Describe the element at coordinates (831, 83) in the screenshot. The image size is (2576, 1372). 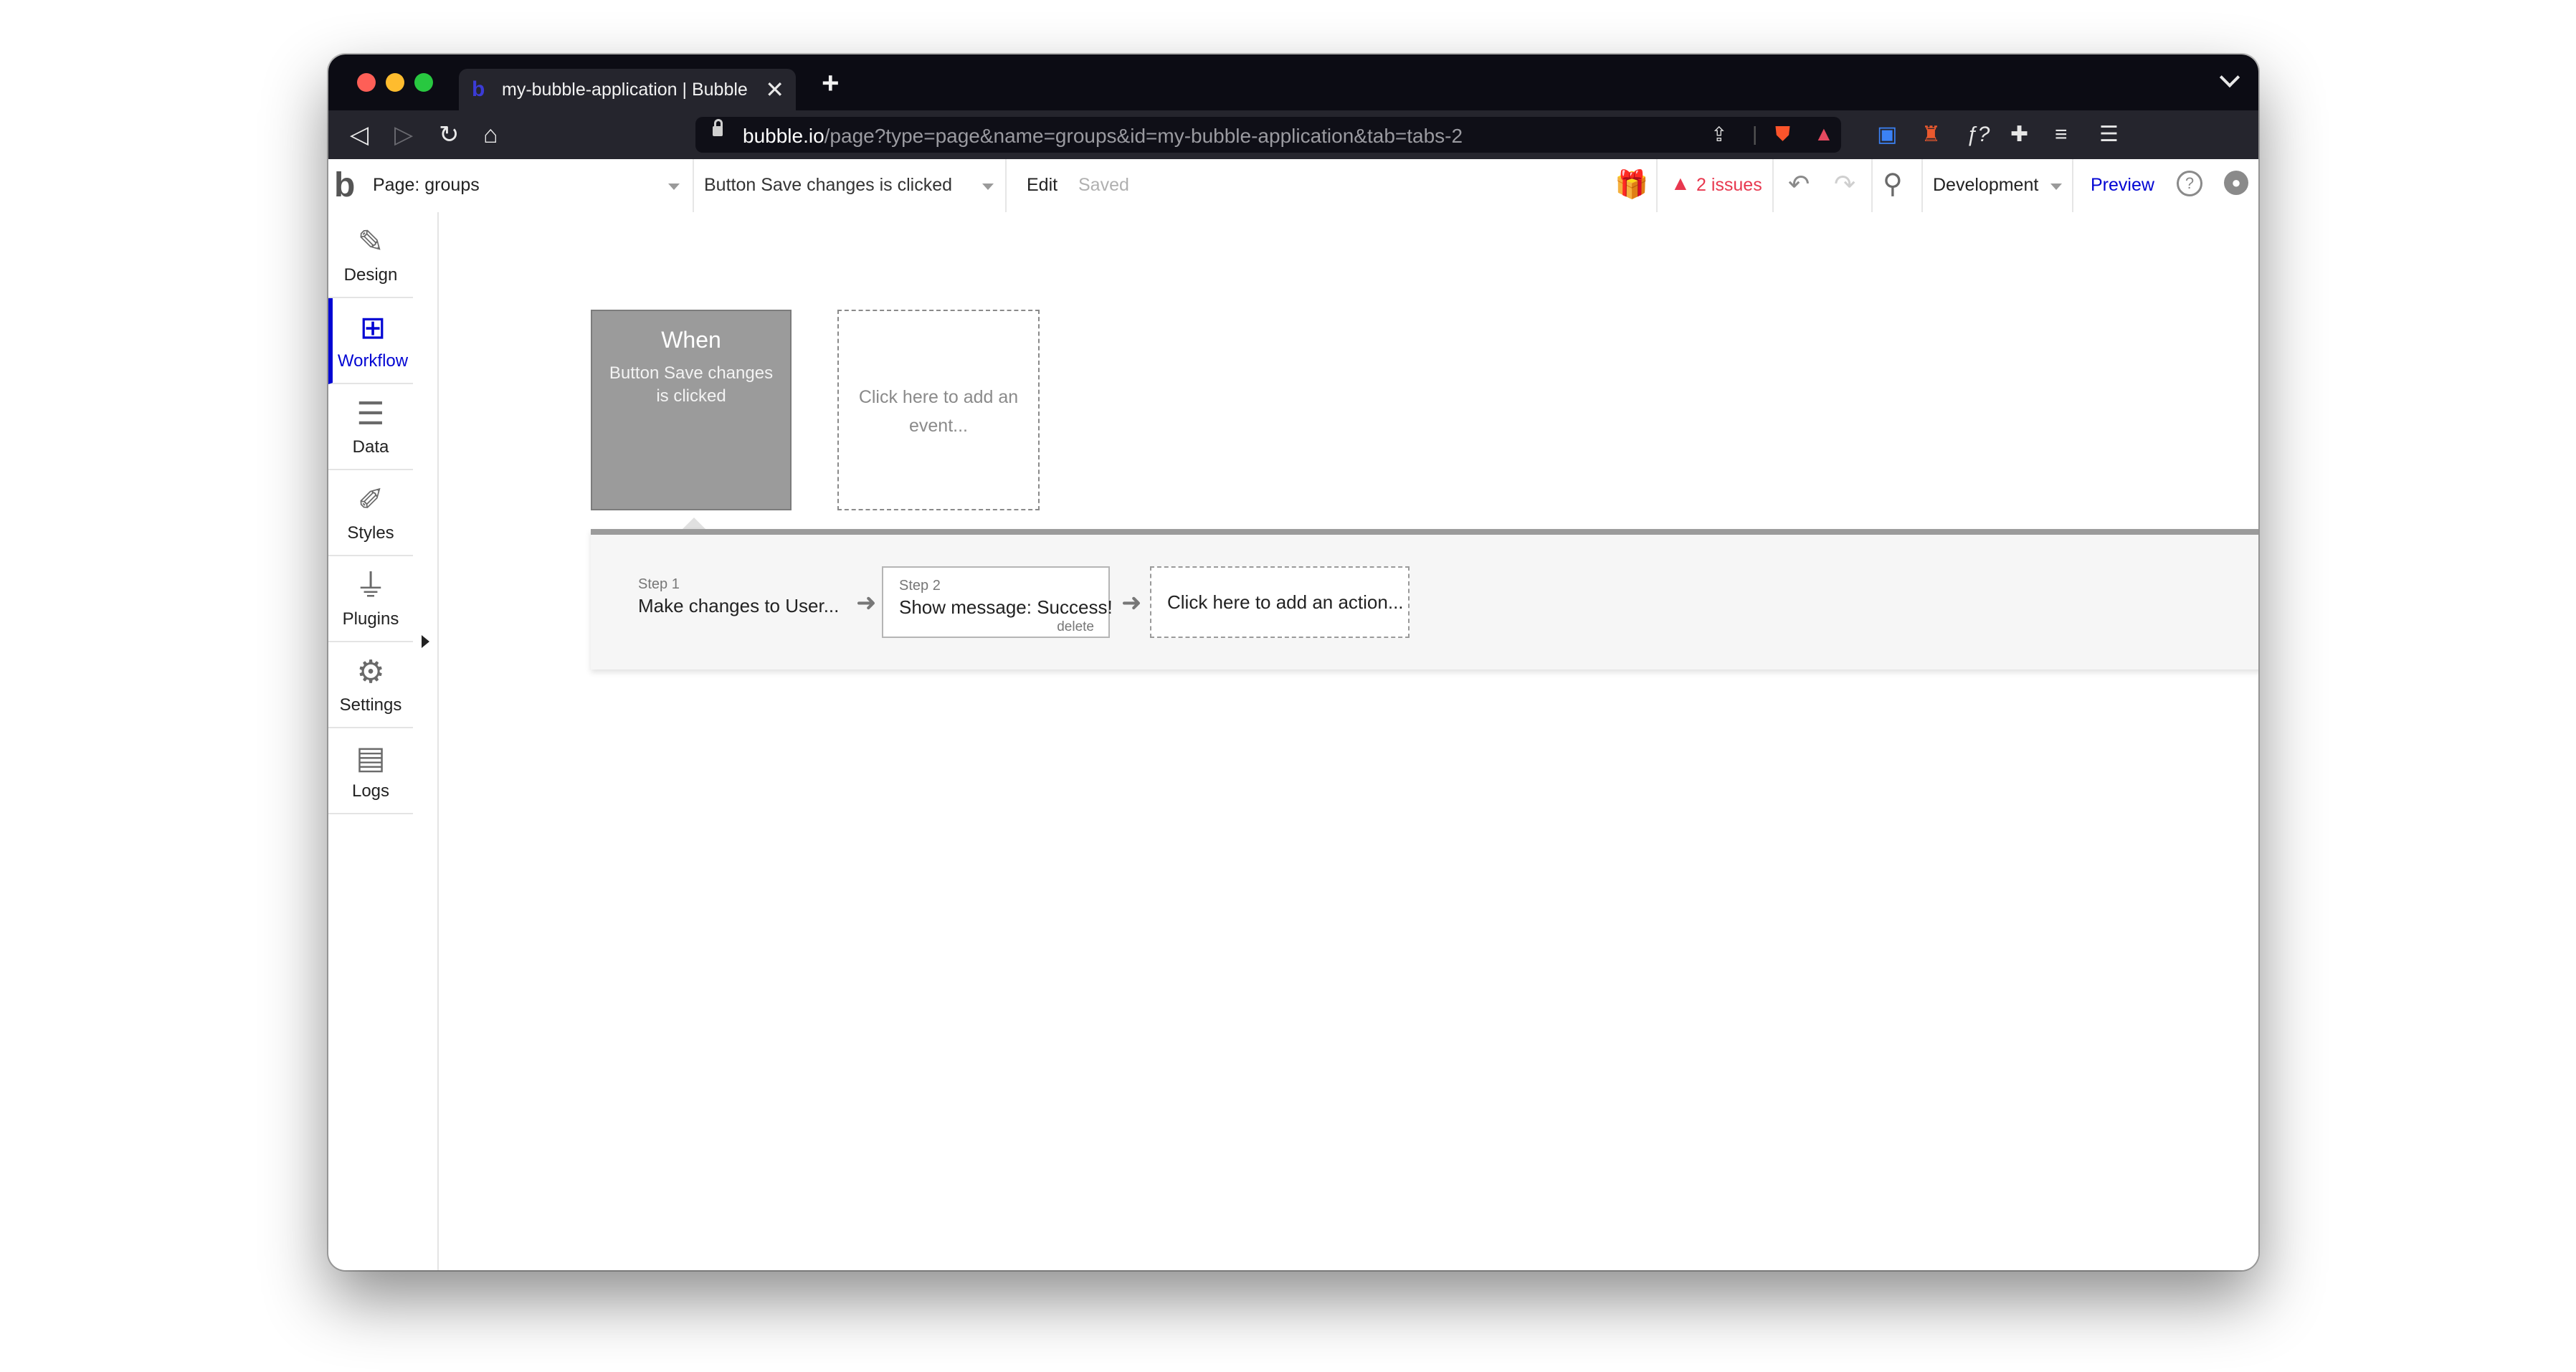
I see `new-tab-button: +` at that location.